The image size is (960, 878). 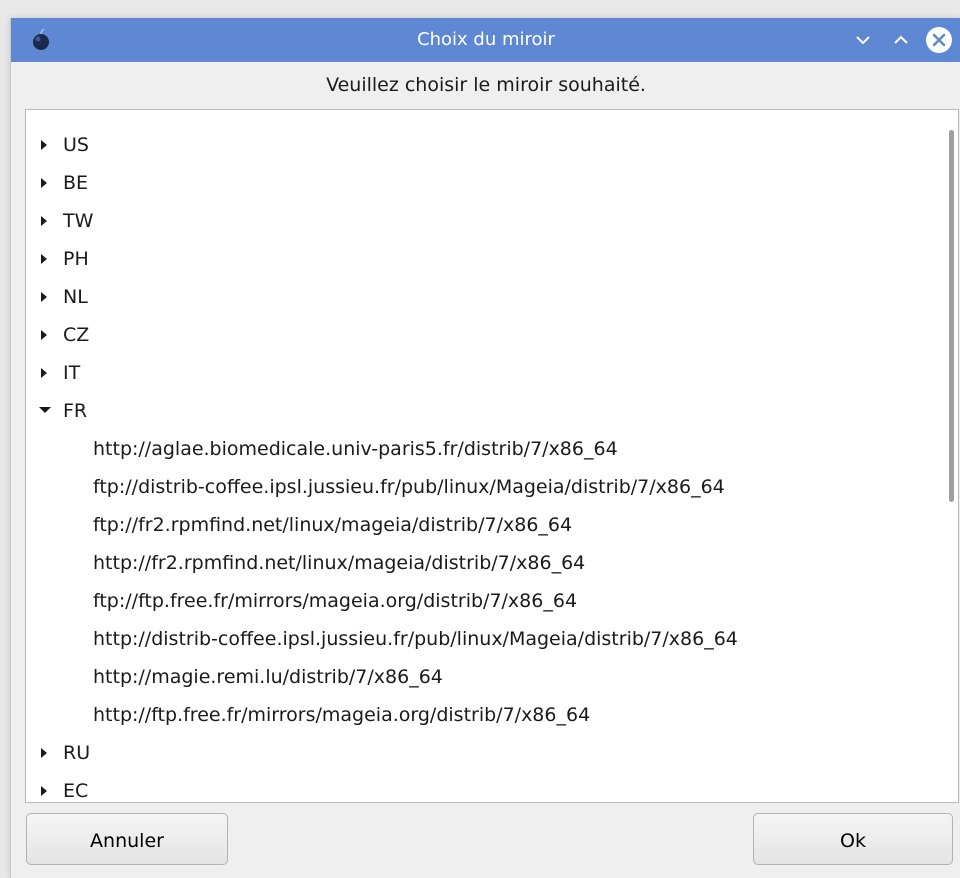 I want to click on scrollbar-thumb, so click(x=951, y=316).